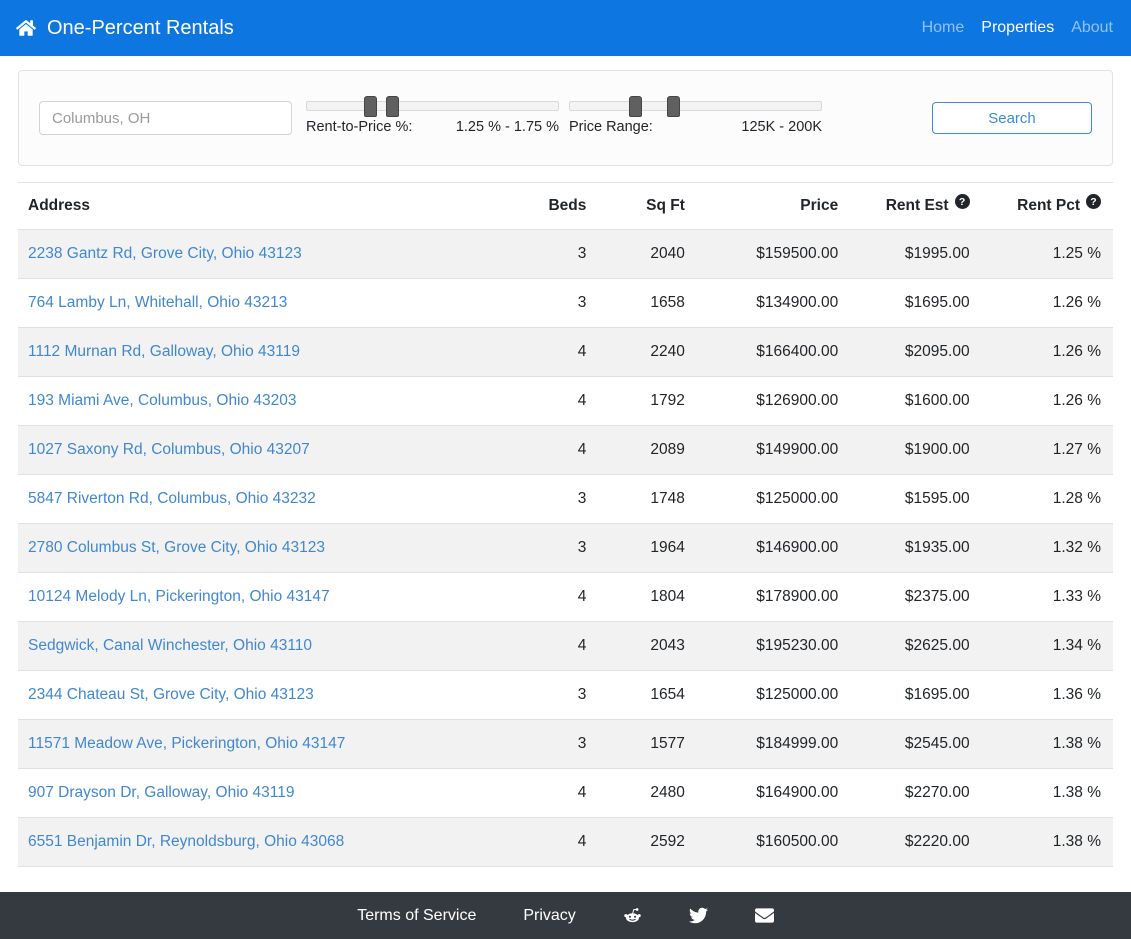 The height and width of the screenshot is (939, 1131). What do you see at coordinates (773, 793) in the screenshot?
I see `price-cell: $164900.00` at bounding box center [773, 793].